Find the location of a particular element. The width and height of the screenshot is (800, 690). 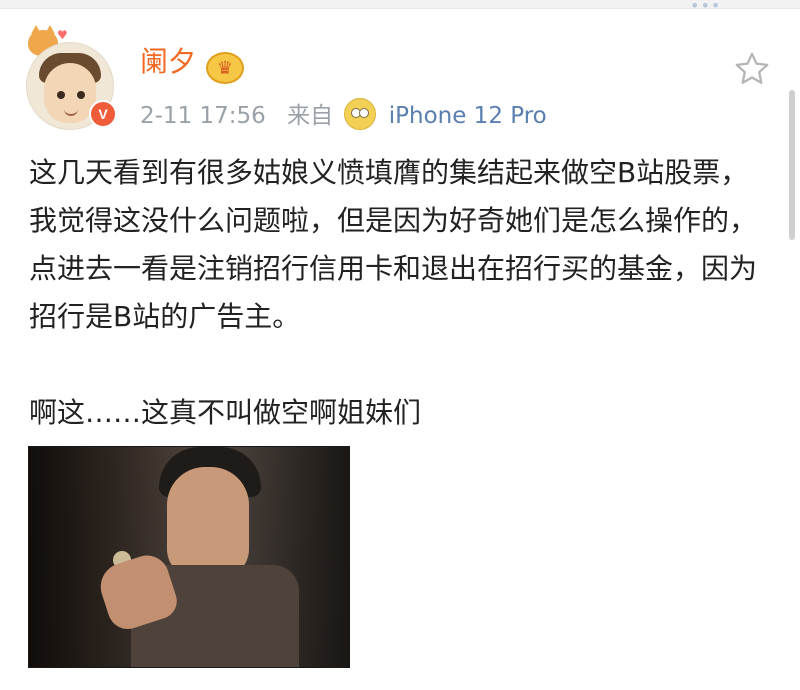

image-face is located at coordinates (208, 523).